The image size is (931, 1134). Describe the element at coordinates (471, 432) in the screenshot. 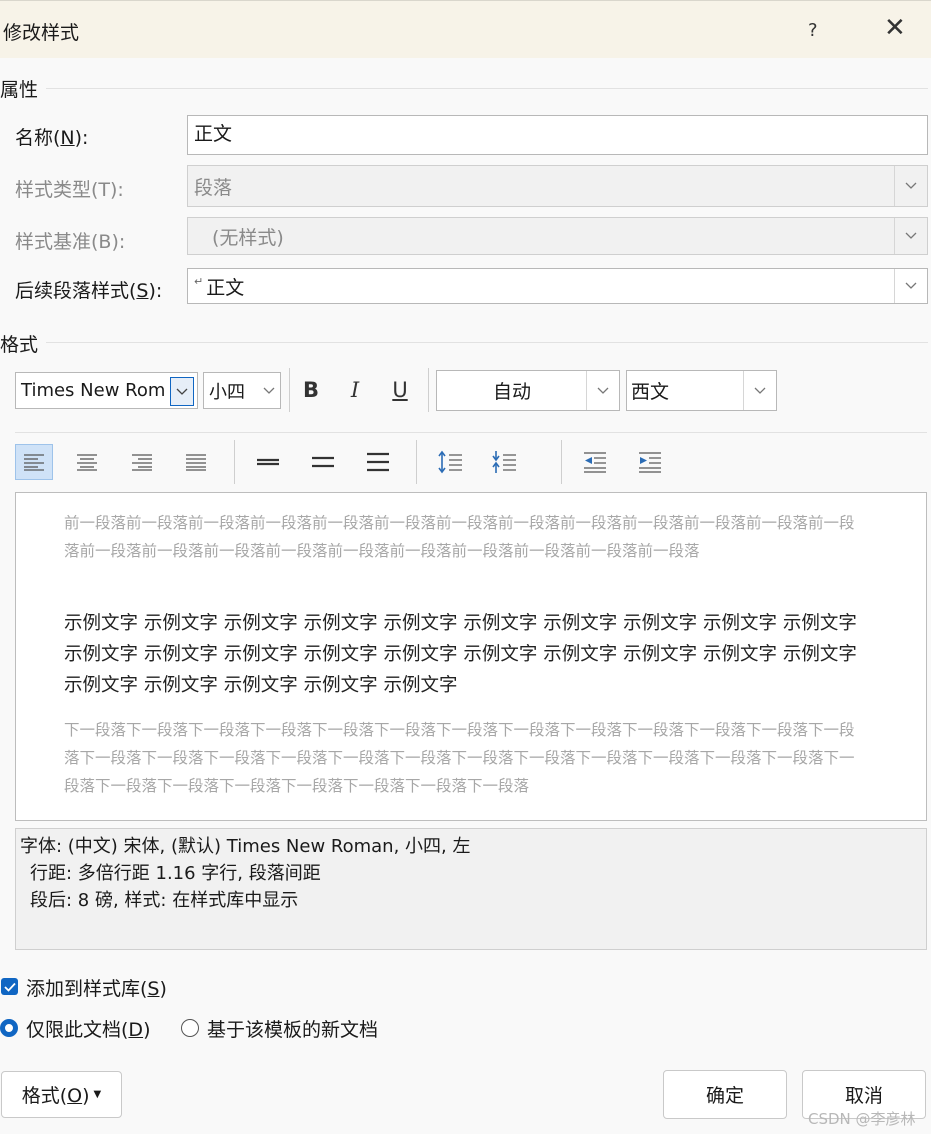

I see `toolbar-divider` at that location.